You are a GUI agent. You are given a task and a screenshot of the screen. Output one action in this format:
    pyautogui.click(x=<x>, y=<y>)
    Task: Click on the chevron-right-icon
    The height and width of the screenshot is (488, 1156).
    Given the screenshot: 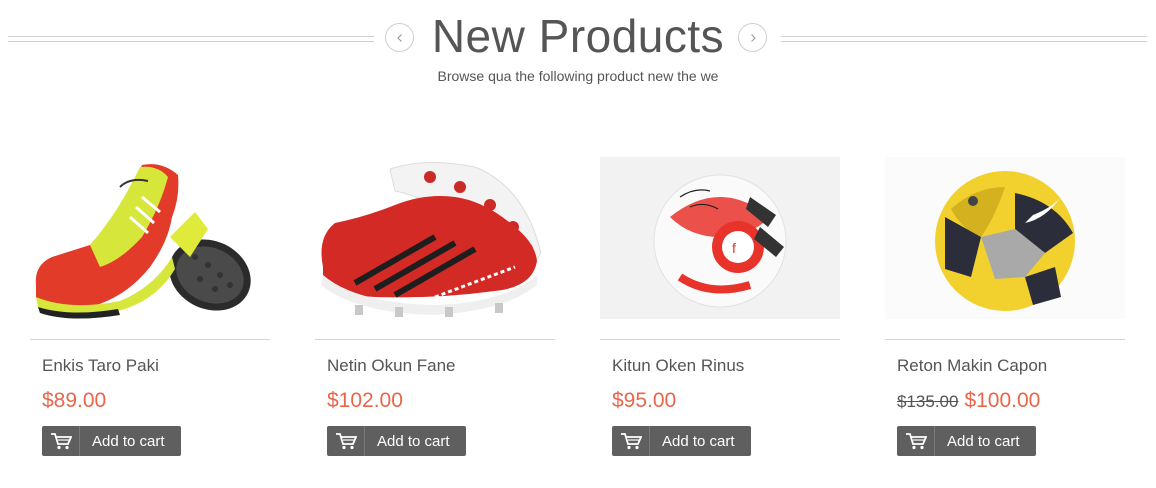 What is the action you would take?
    pyautogui.click(x=753, y=37)
    